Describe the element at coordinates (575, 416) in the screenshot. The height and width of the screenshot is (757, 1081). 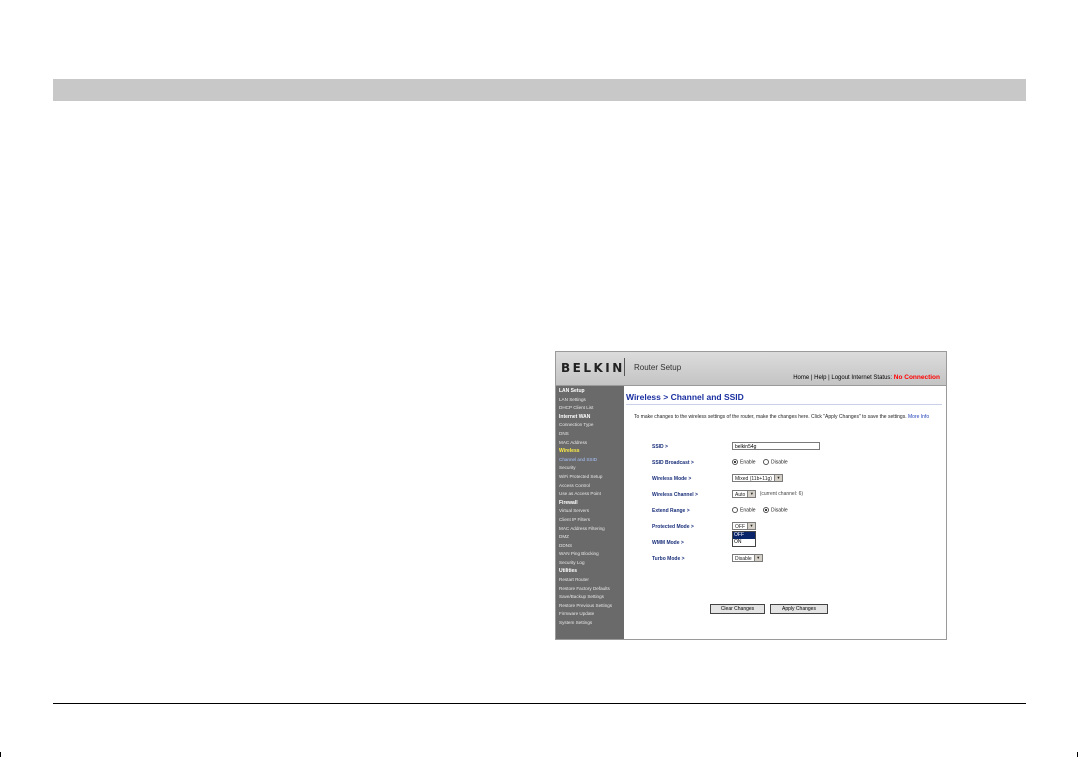
I see `sidebar-section-internet-wan: Internet WAN` at that location.